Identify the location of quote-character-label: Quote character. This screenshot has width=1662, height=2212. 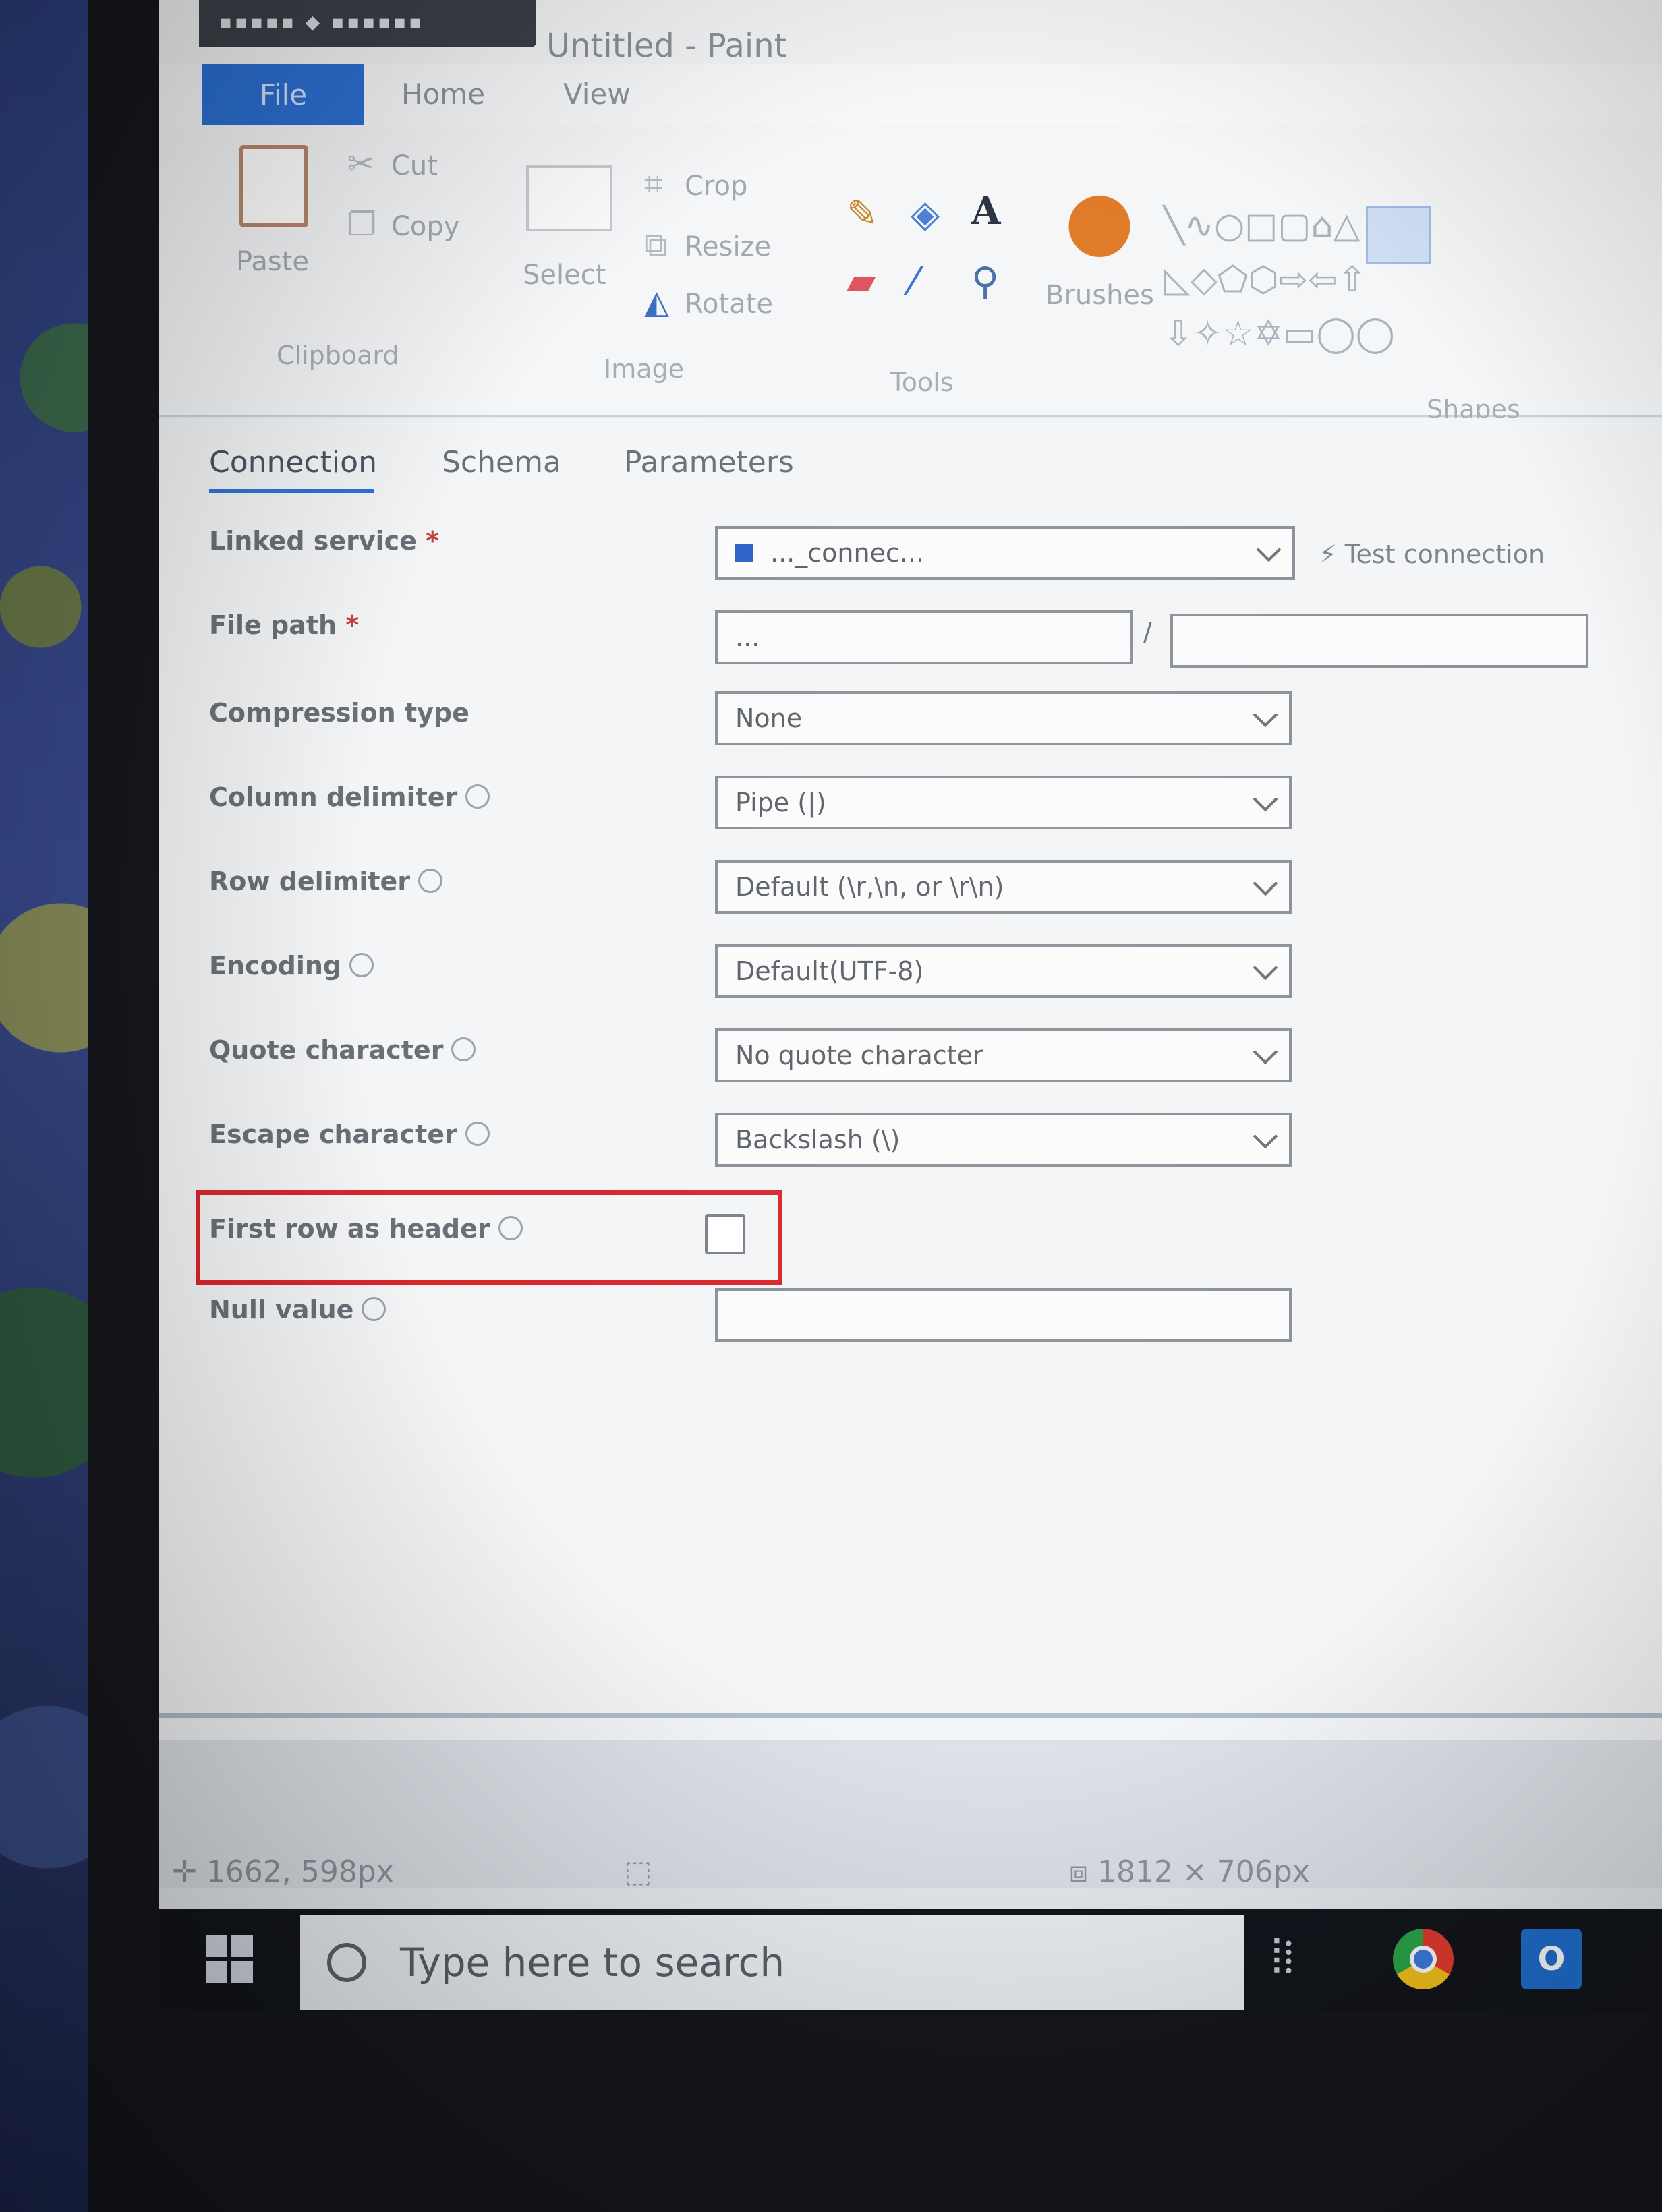
(342, 1050).